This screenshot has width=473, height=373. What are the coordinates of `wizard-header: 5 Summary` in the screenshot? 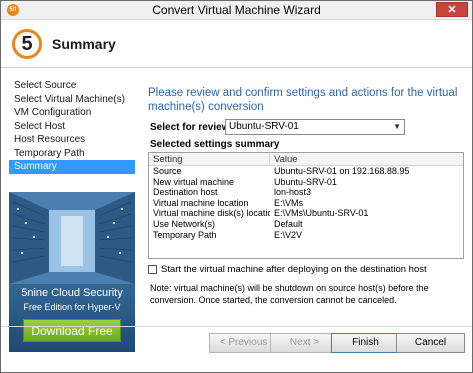 It's located at (236, 44).